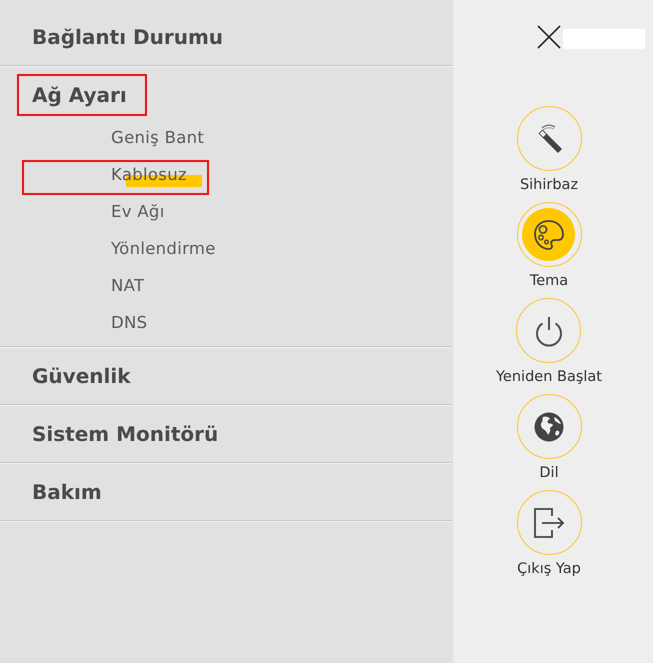 This screenshot has width=653, height=663. I want to click on section-header: Güvenlik, so click(226, 375).